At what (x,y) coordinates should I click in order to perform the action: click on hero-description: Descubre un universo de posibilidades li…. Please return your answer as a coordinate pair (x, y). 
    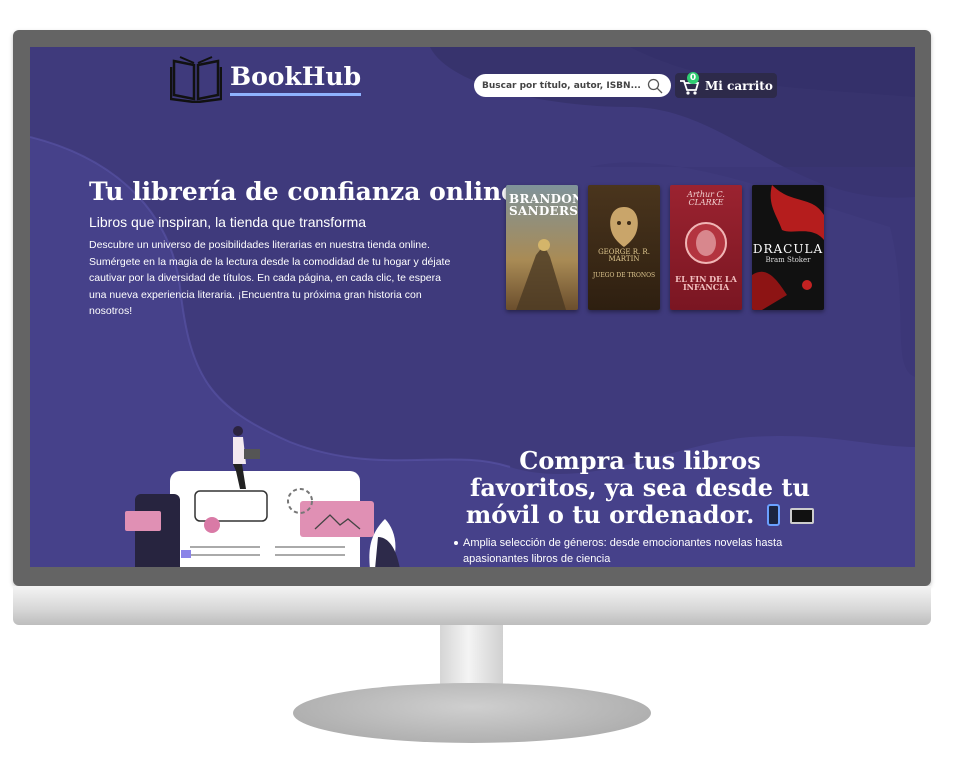
    Looking at the image, I should click on (270, 278).